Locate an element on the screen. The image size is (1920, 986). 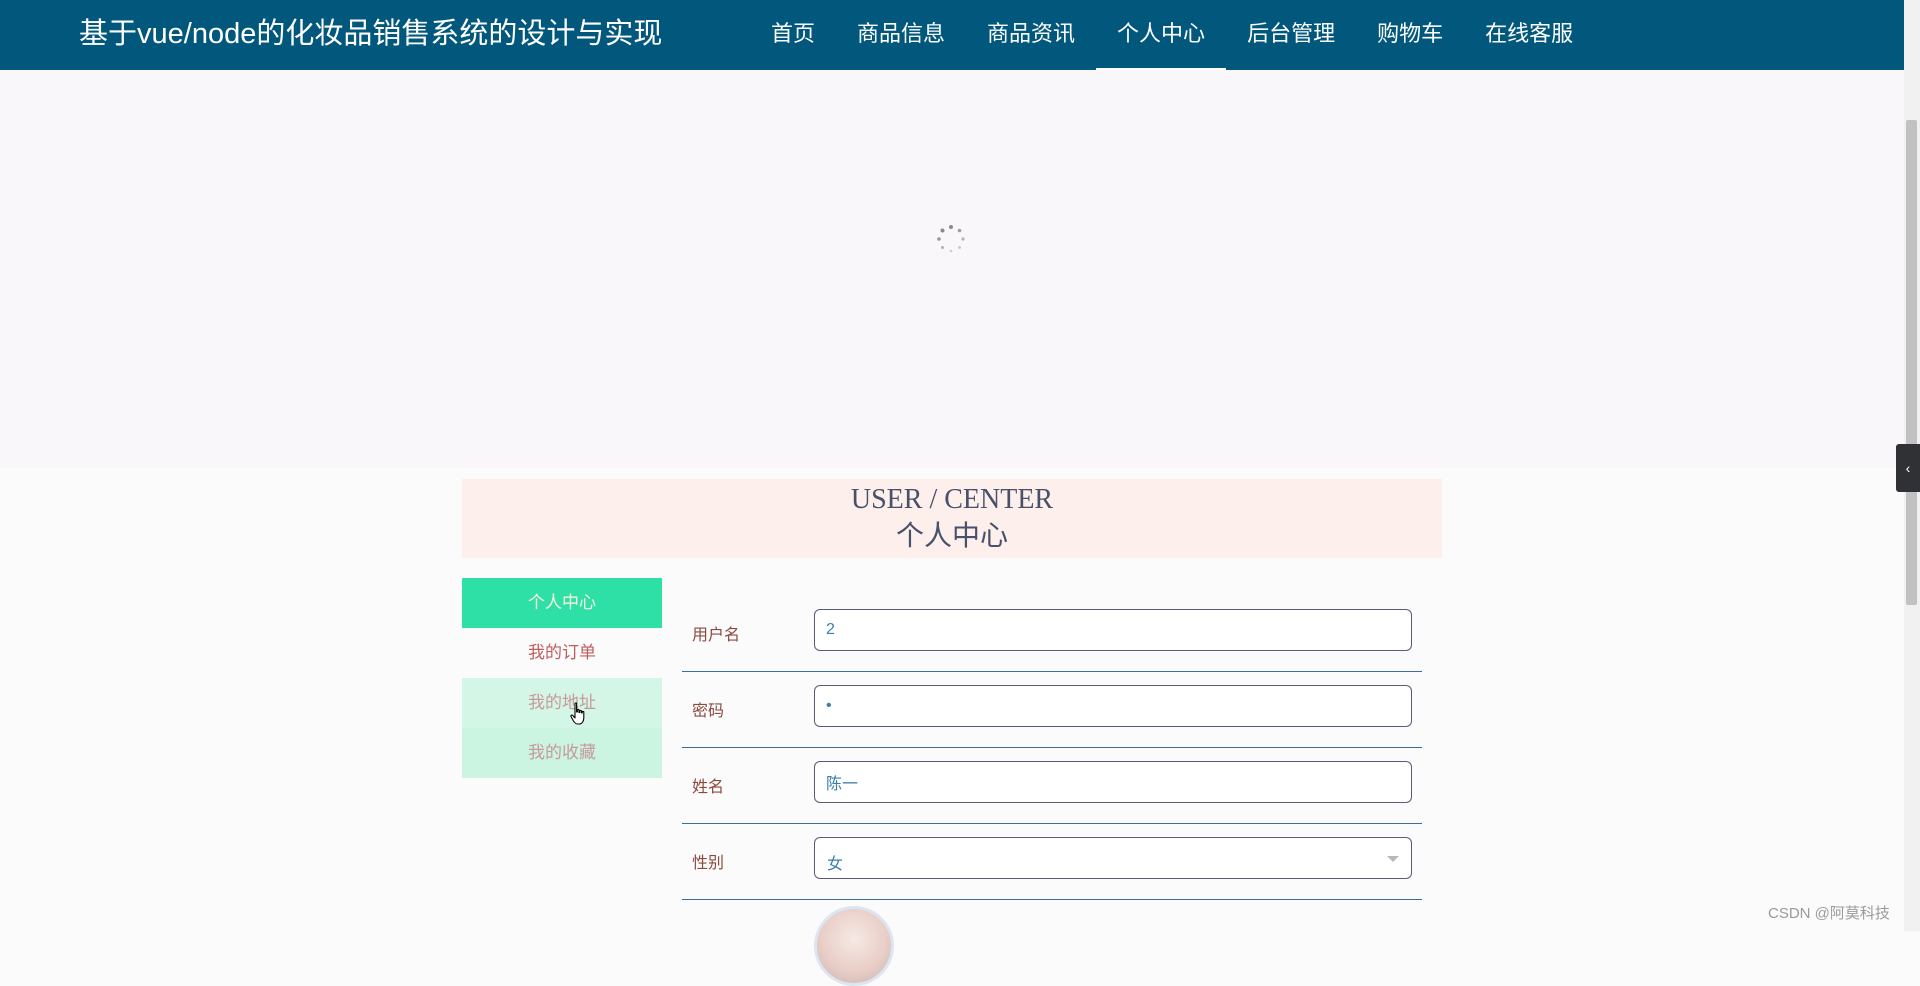
watermark: CSDN @阿莫科技 is located at coordinates (1829, 913).